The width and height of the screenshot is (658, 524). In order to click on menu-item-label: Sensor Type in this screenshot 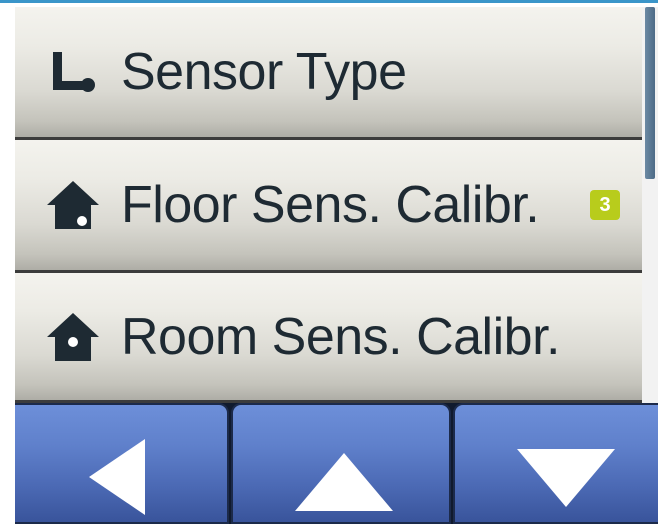, I will do `click(264, 72)`.